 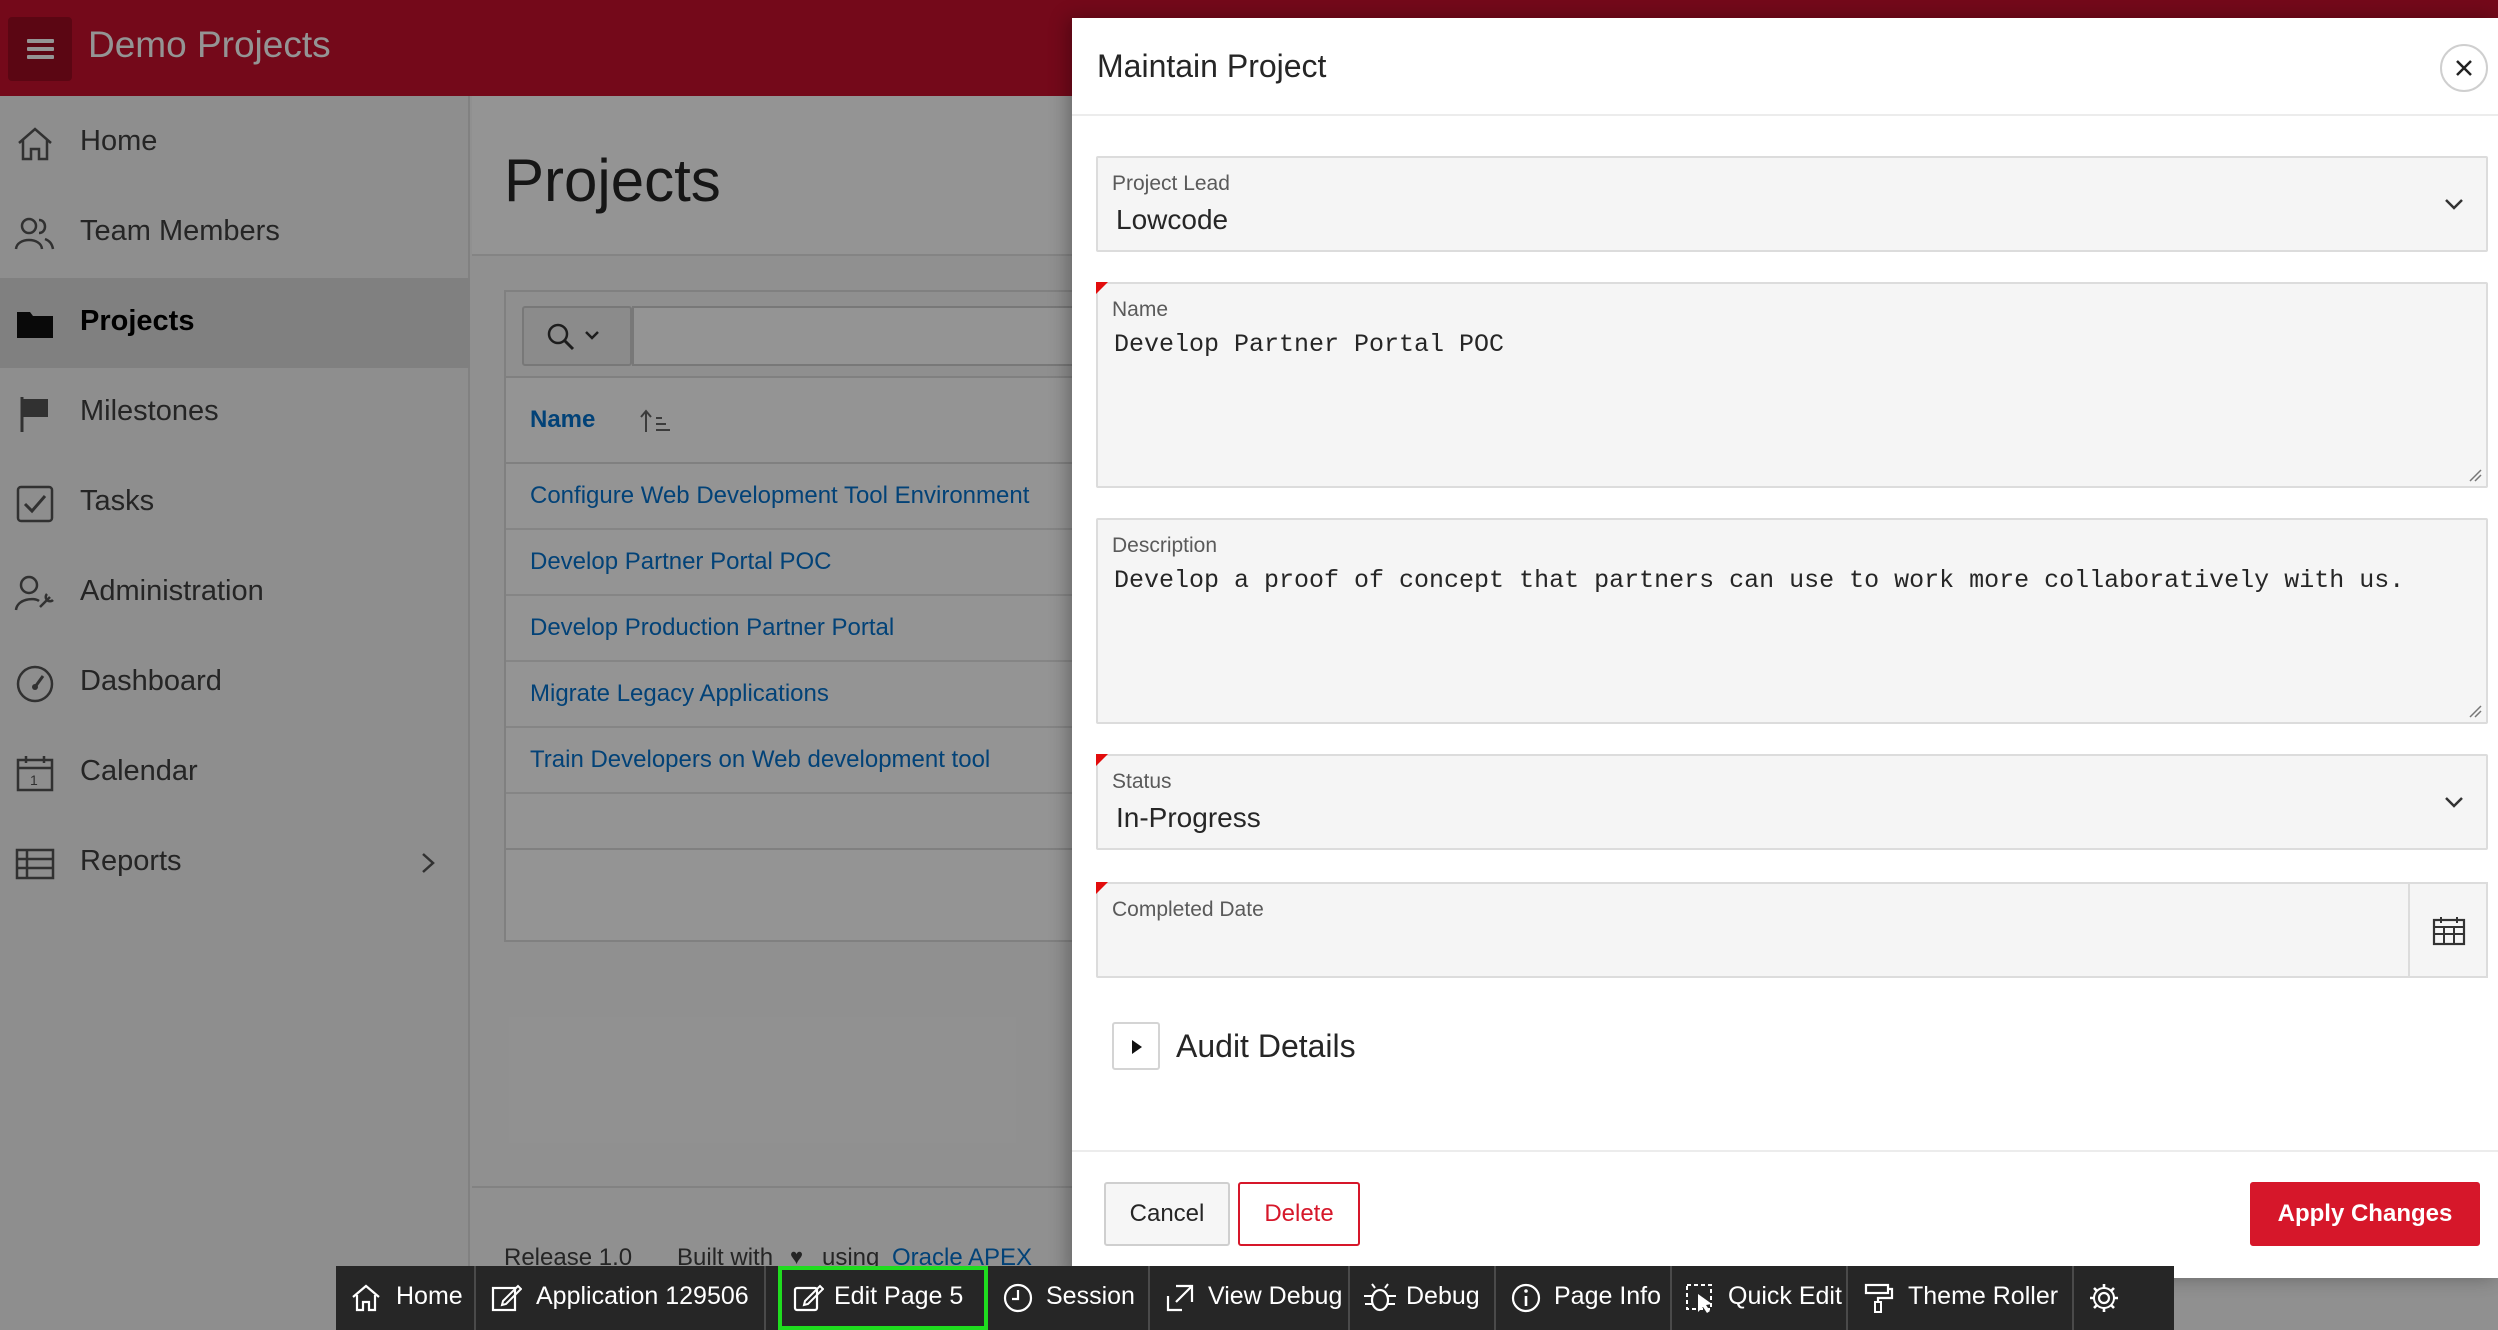 What do you see at coordinates (429, 1296) in the screenshot?
I see `devbar-label: Home` at bounding box center [429, 1296].